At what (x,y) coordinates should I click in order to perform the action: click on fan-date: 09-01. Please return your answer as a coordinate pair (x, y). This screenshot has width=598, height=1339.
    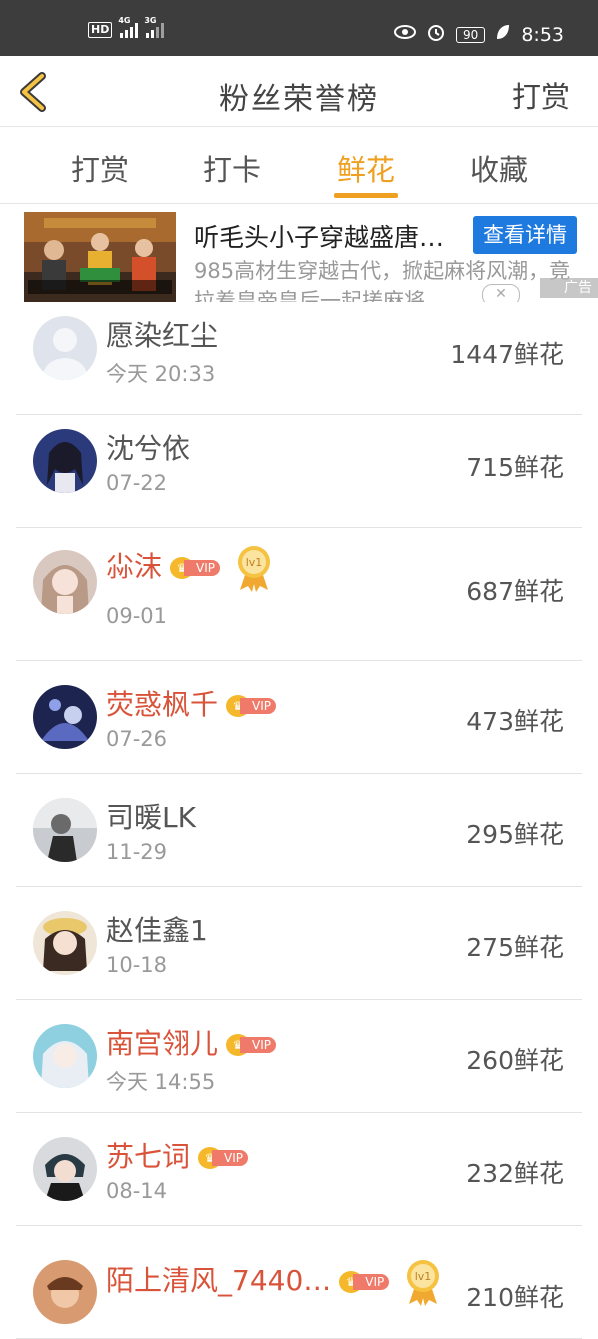
    Looking at the image, I should click on (137, 616).